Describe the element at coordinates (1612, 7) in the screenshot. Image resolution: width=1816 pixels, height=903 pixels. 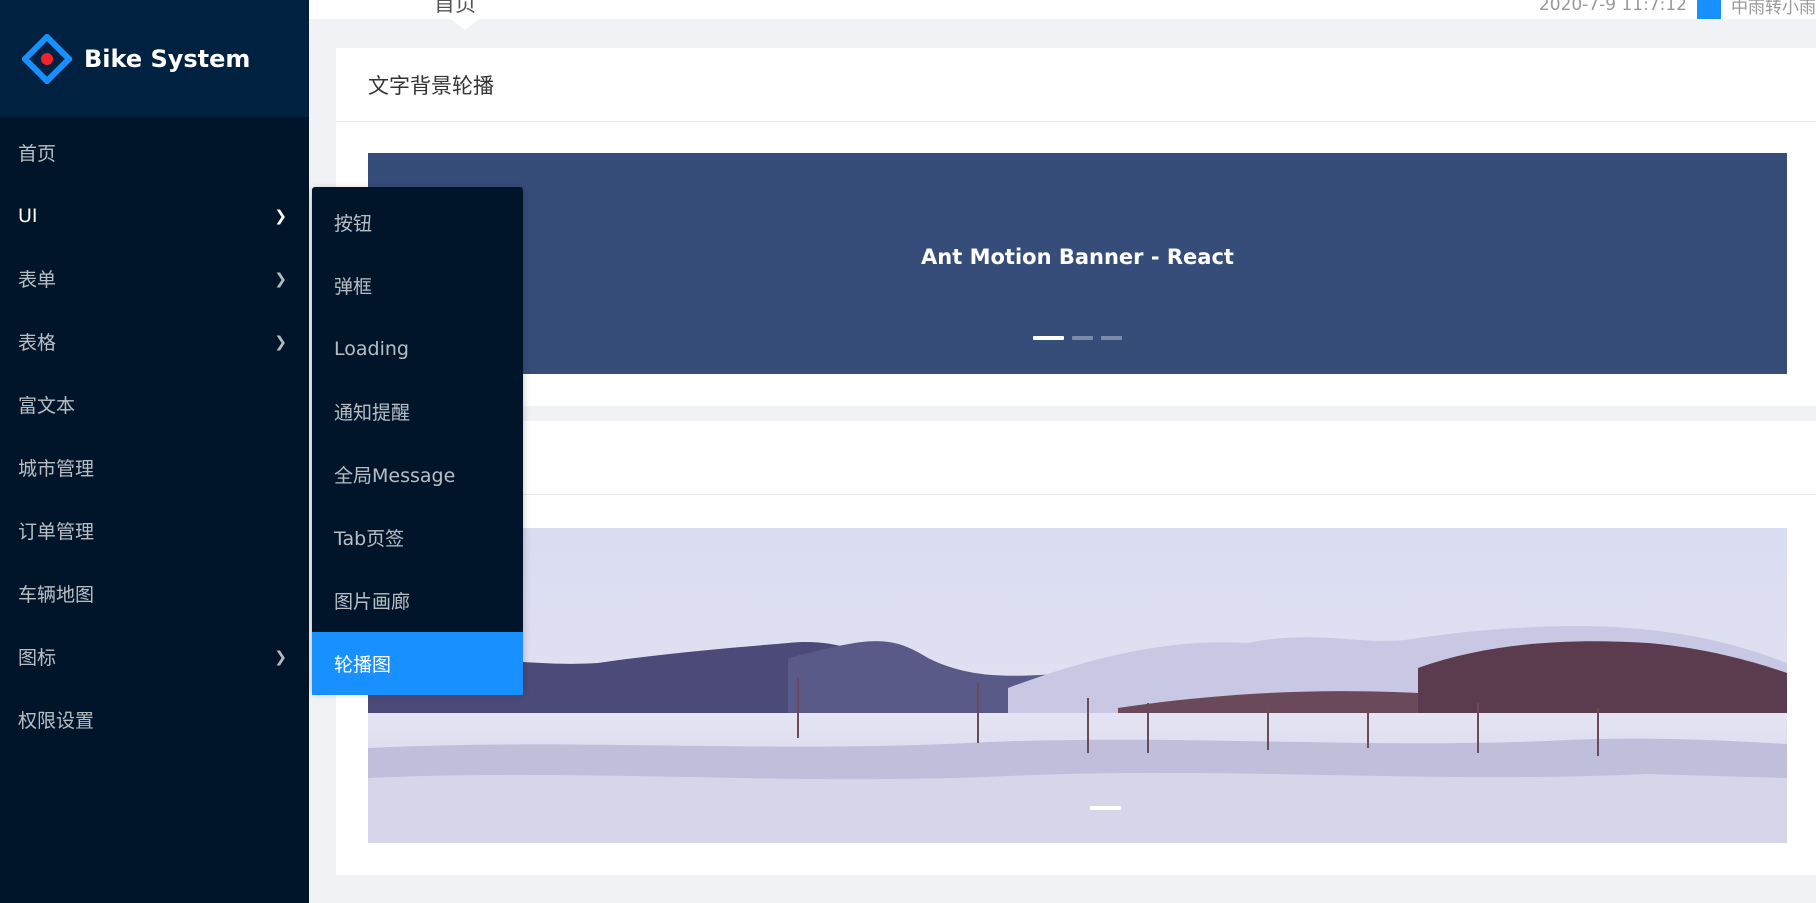
I see `header-date: 2020-7-9 11:7:12` at that location.